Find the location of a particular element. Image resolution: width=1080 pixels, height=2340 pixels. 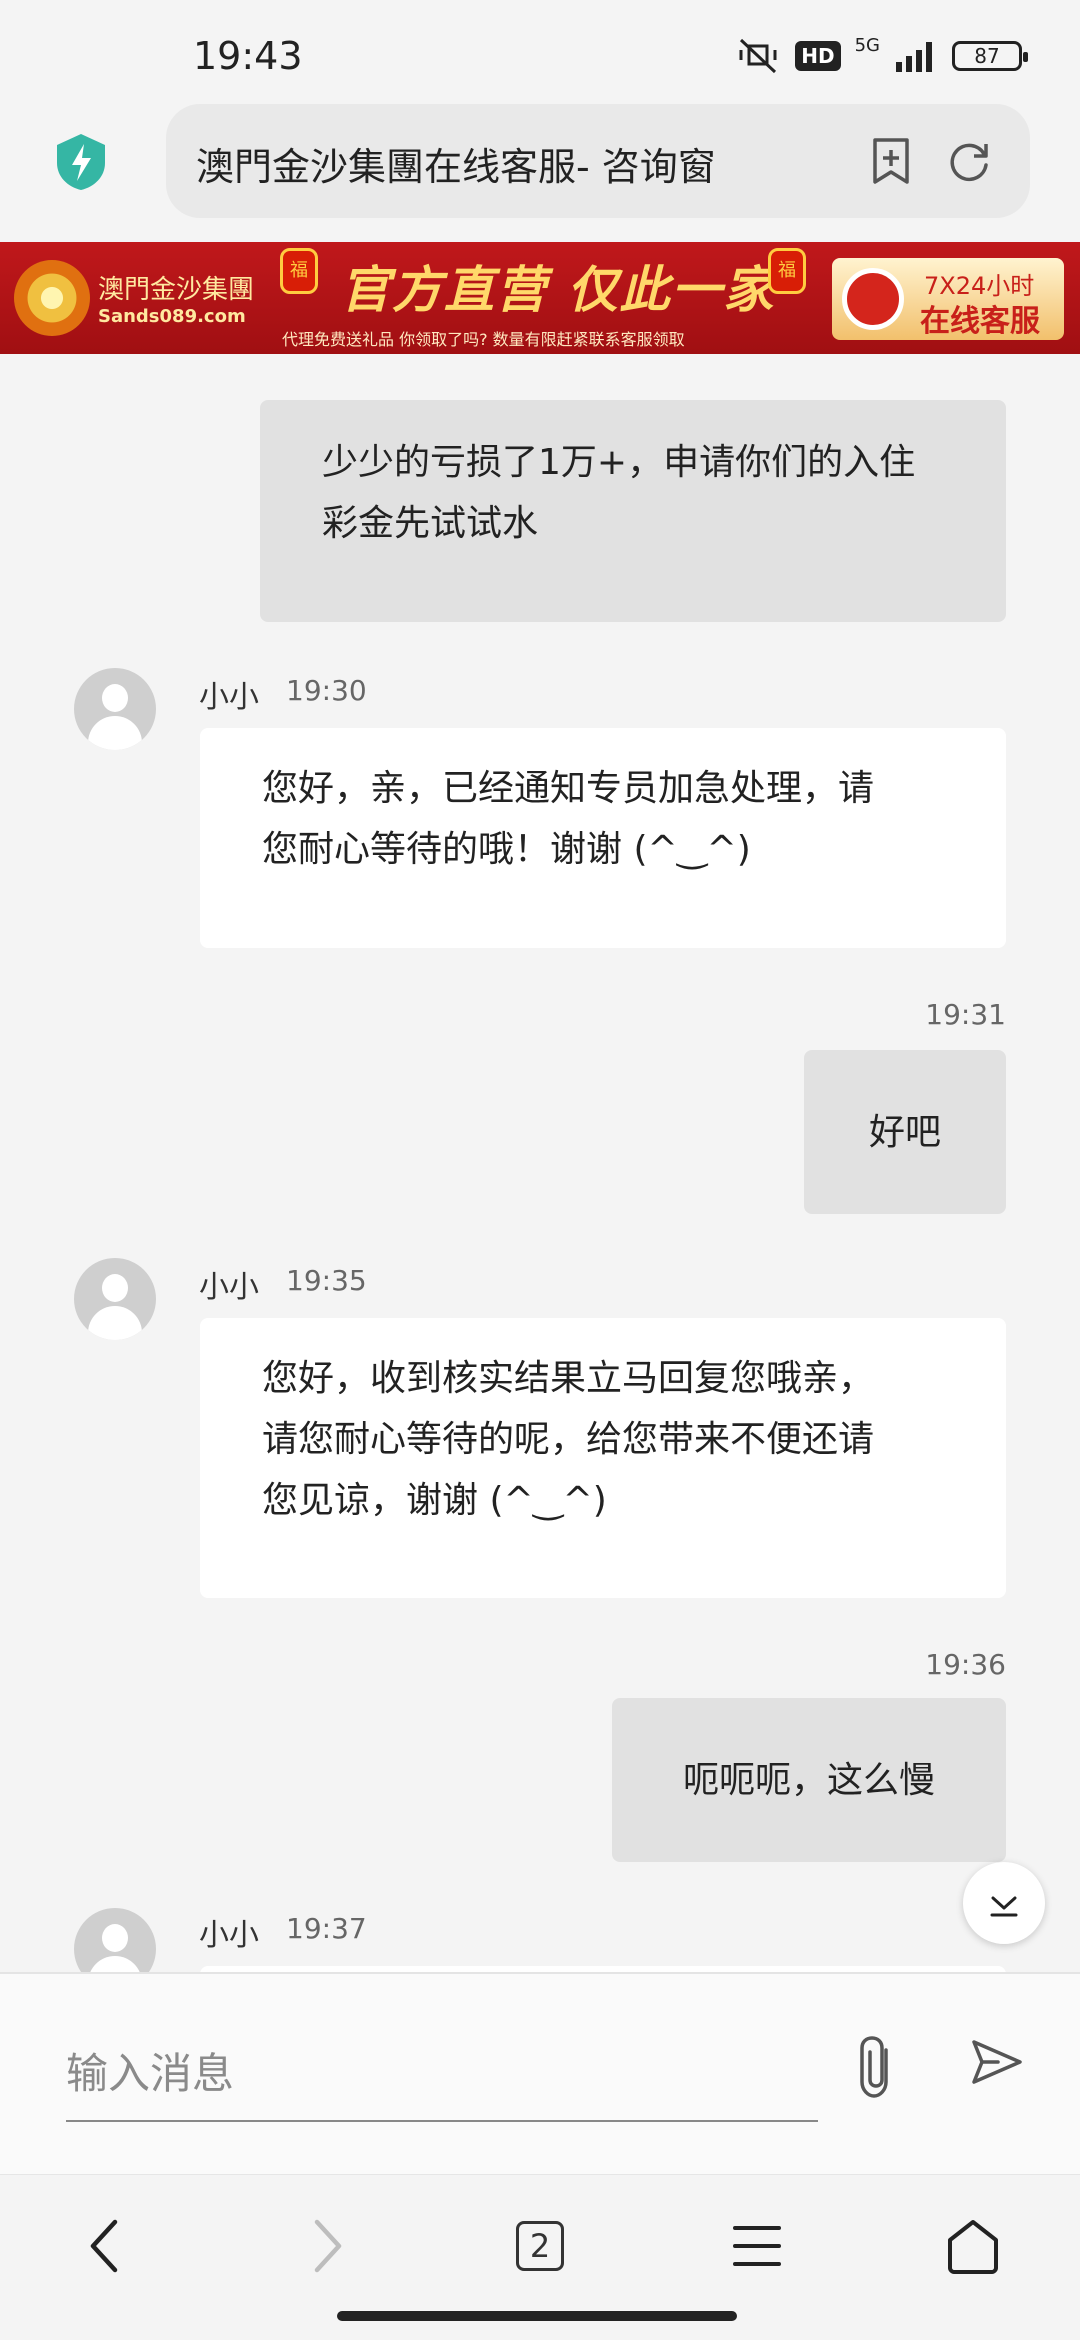

mute-vibrate-icon is located at coordinates (758, 56).